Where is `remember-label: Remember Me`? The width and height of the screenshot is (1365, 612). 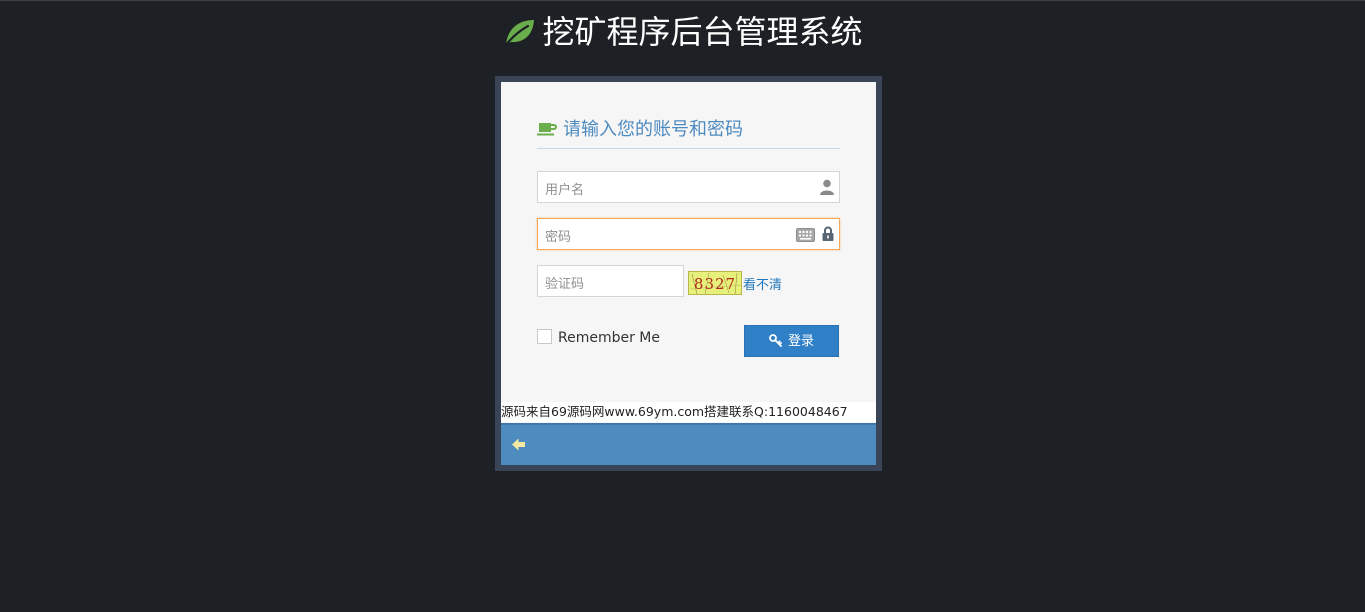
remember-label: Remember Me is located at coordinates (609, 338).